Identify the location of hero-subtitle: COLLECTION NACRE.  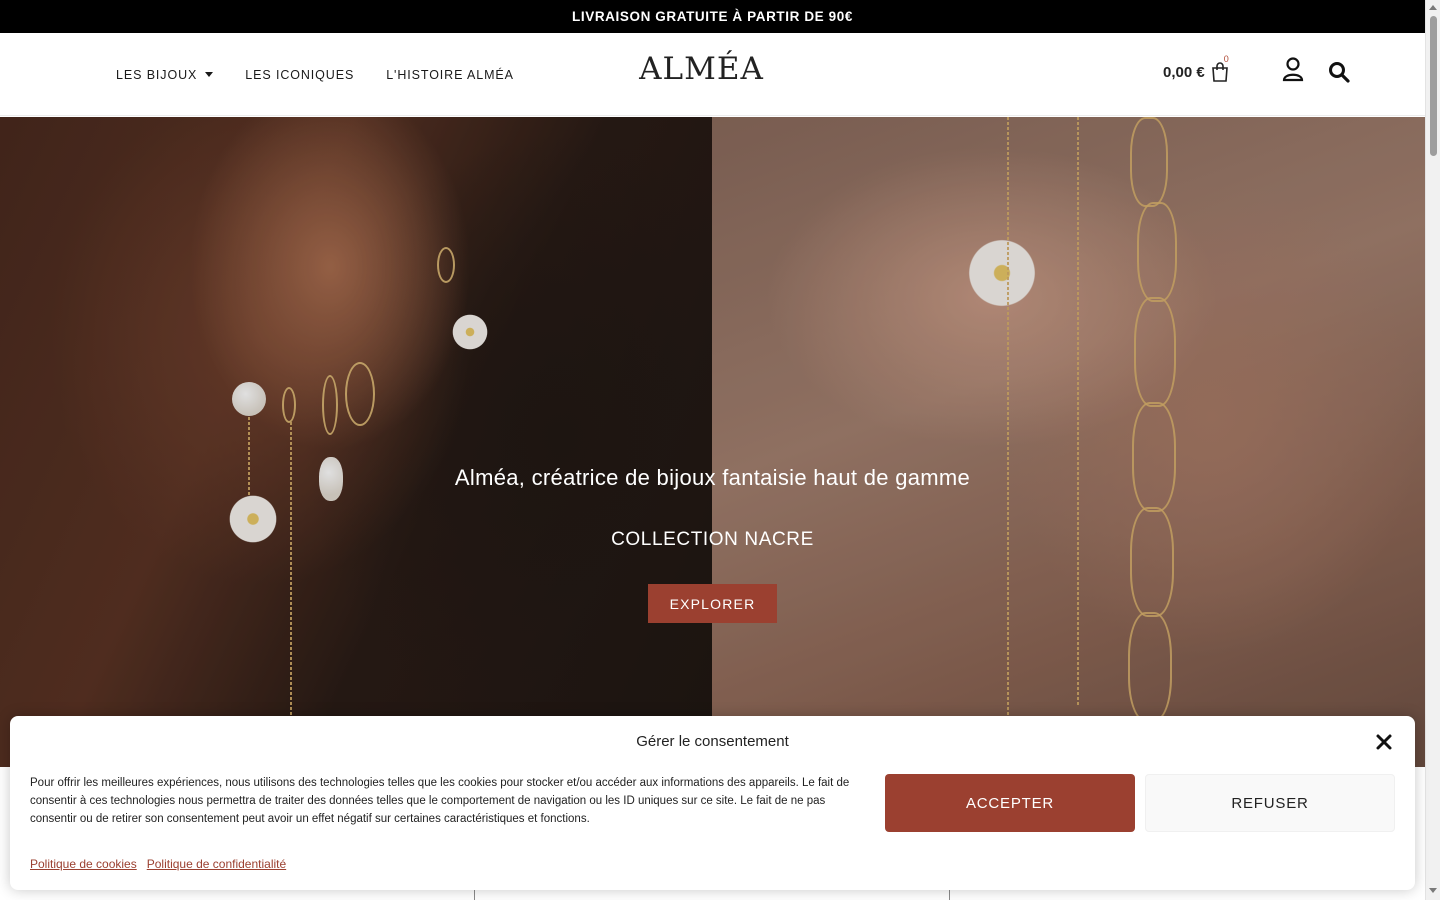
(712, 539).